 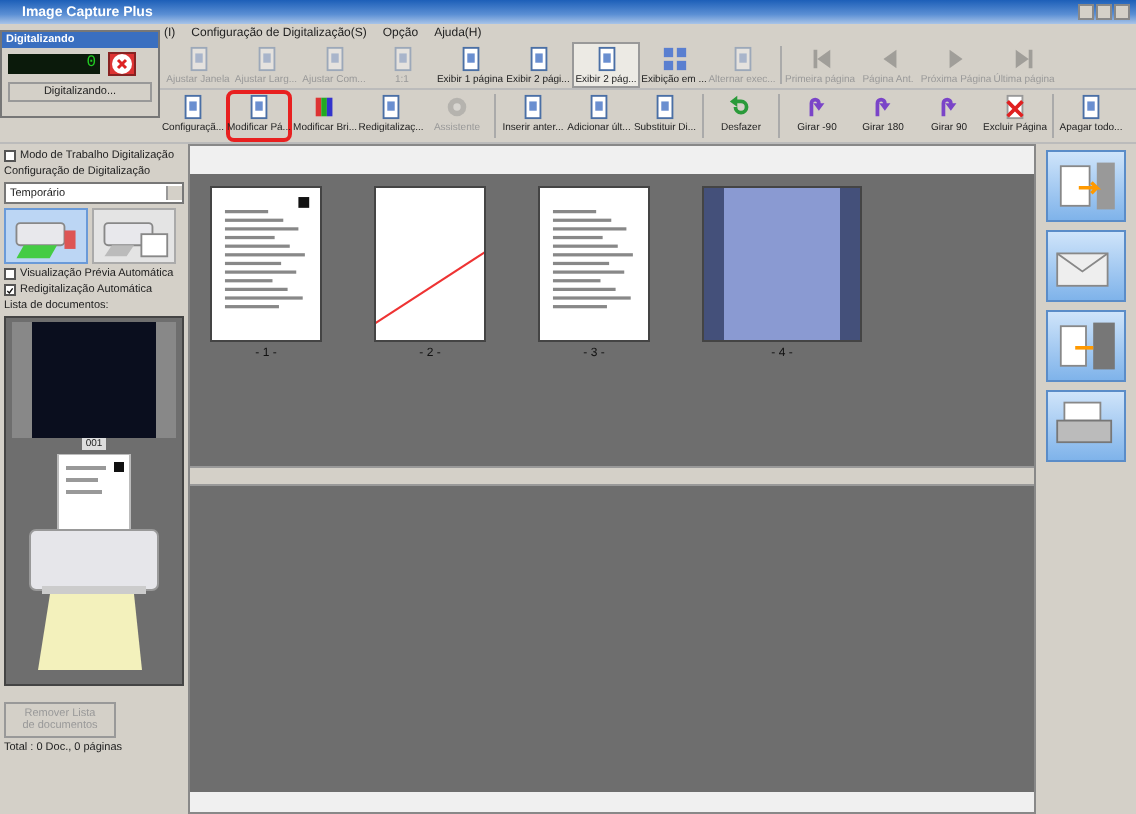 I want to click on stop-button, so click(x=122, y=64).